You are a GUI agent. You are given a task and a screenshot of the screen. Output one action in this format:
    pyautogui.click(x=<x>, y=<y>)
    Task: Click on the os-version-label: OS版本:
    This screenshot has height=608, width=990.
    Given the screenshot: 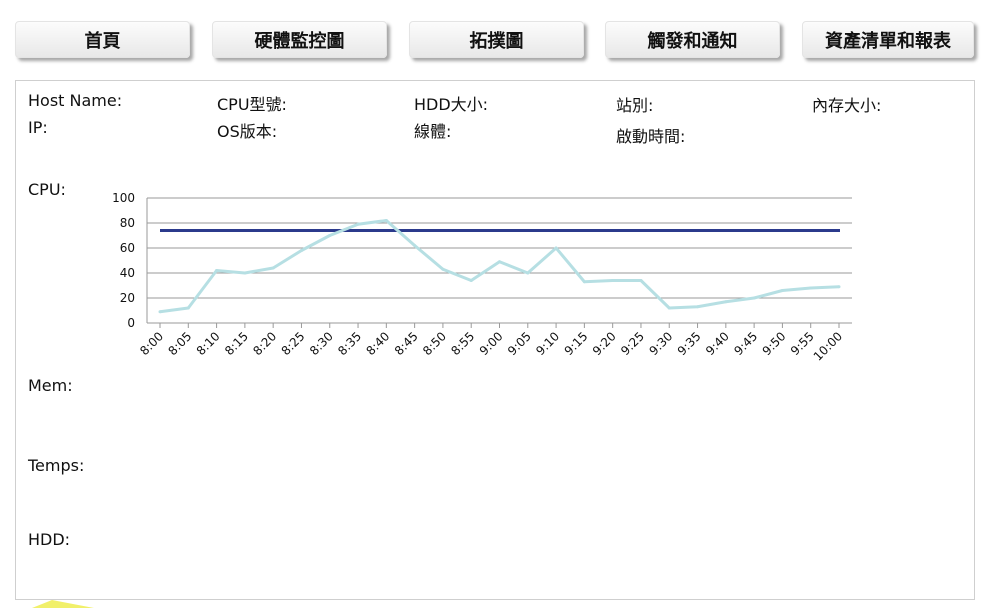 What is the action you would take?
    pyautogui.click(x=247, y=131)
    